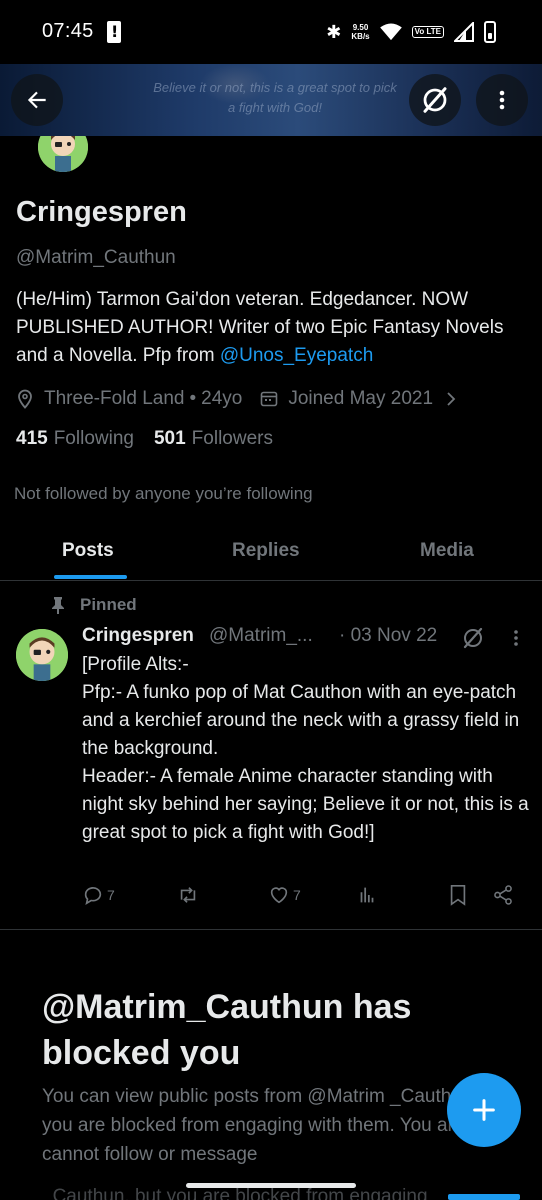  I want to click on active-tab-indicator, so click(90, 577).